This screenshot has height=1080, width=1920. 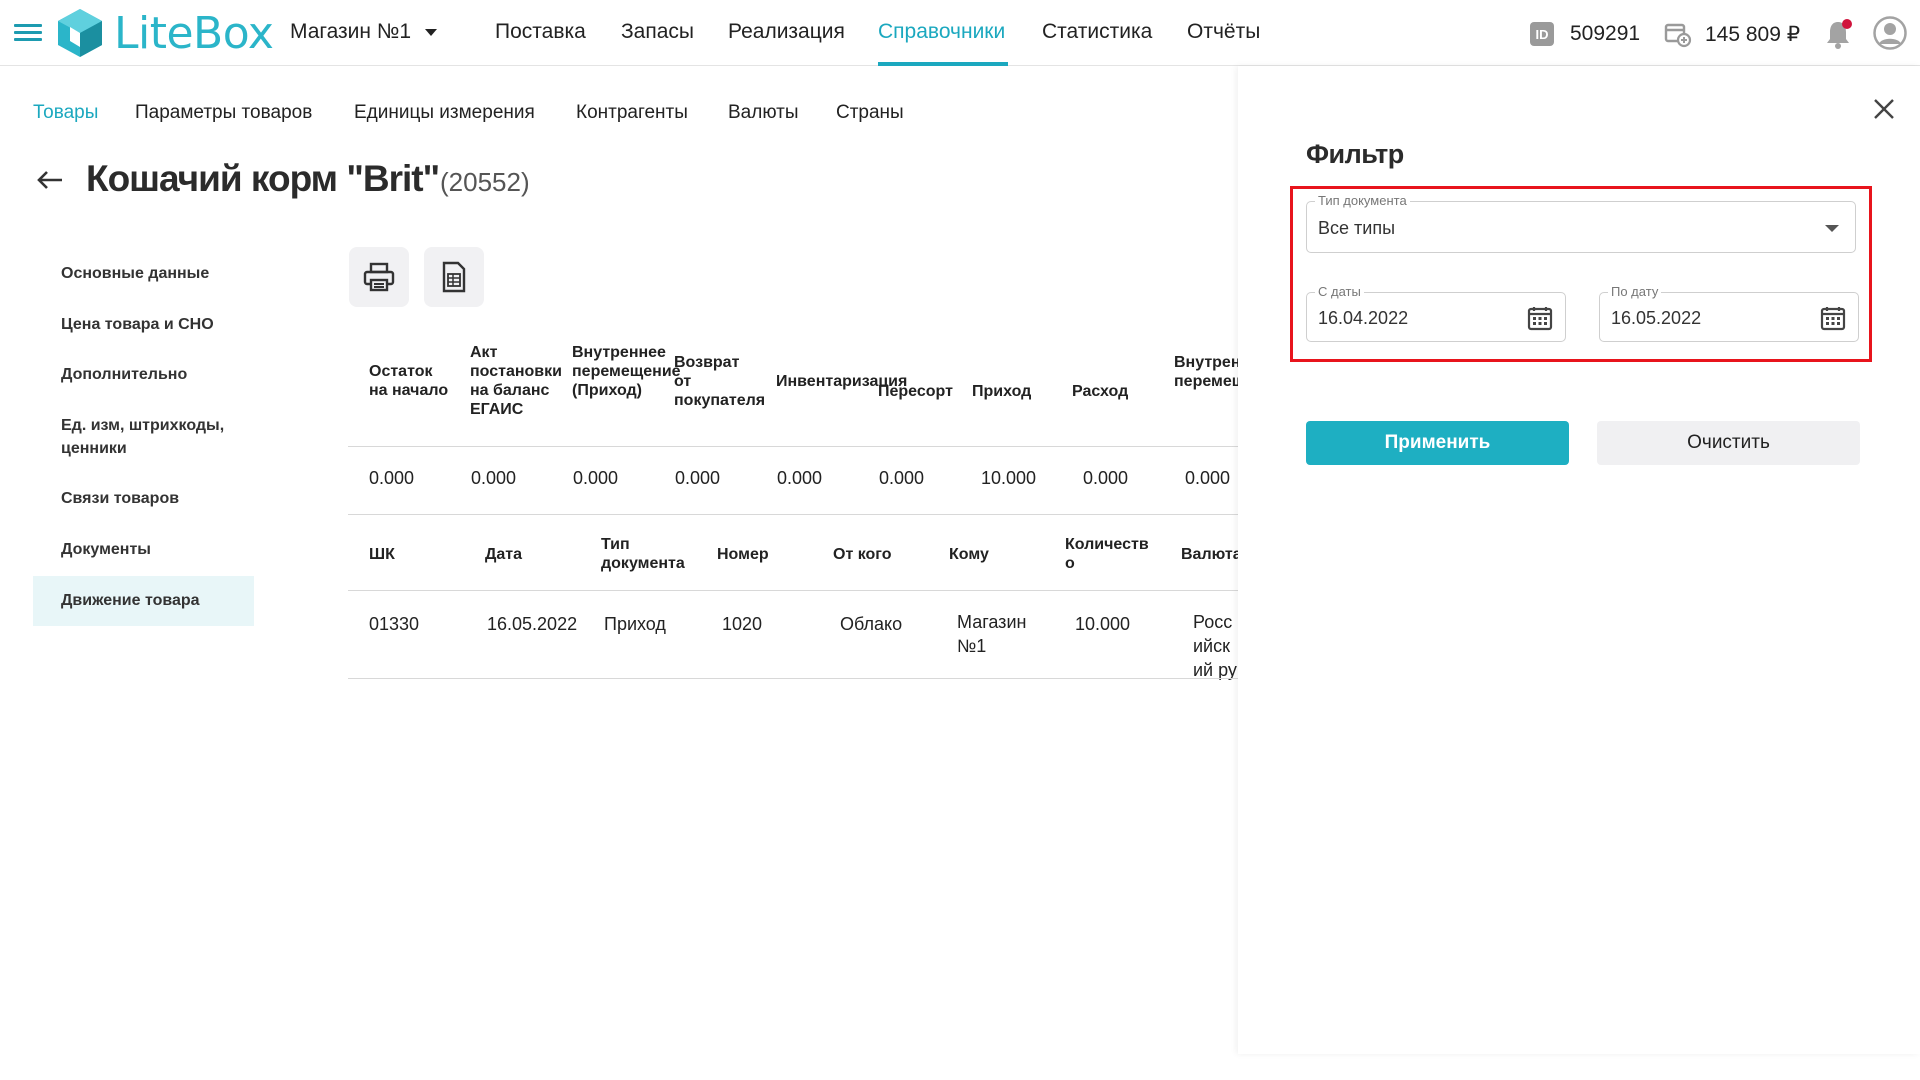 What do you see at coordinates (1728, 443) in the screenshot?
I see `clear-button: Очистить` at bounding box center [1728, 443].